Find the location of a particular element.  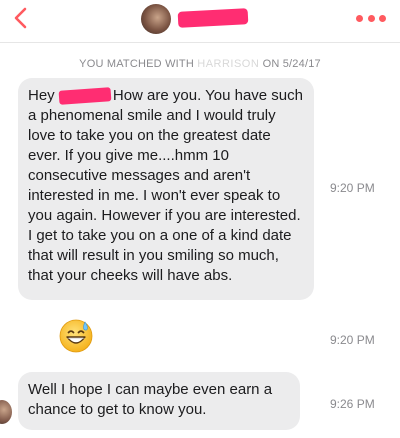

sender-avatar is located at coordinates (6, 412).